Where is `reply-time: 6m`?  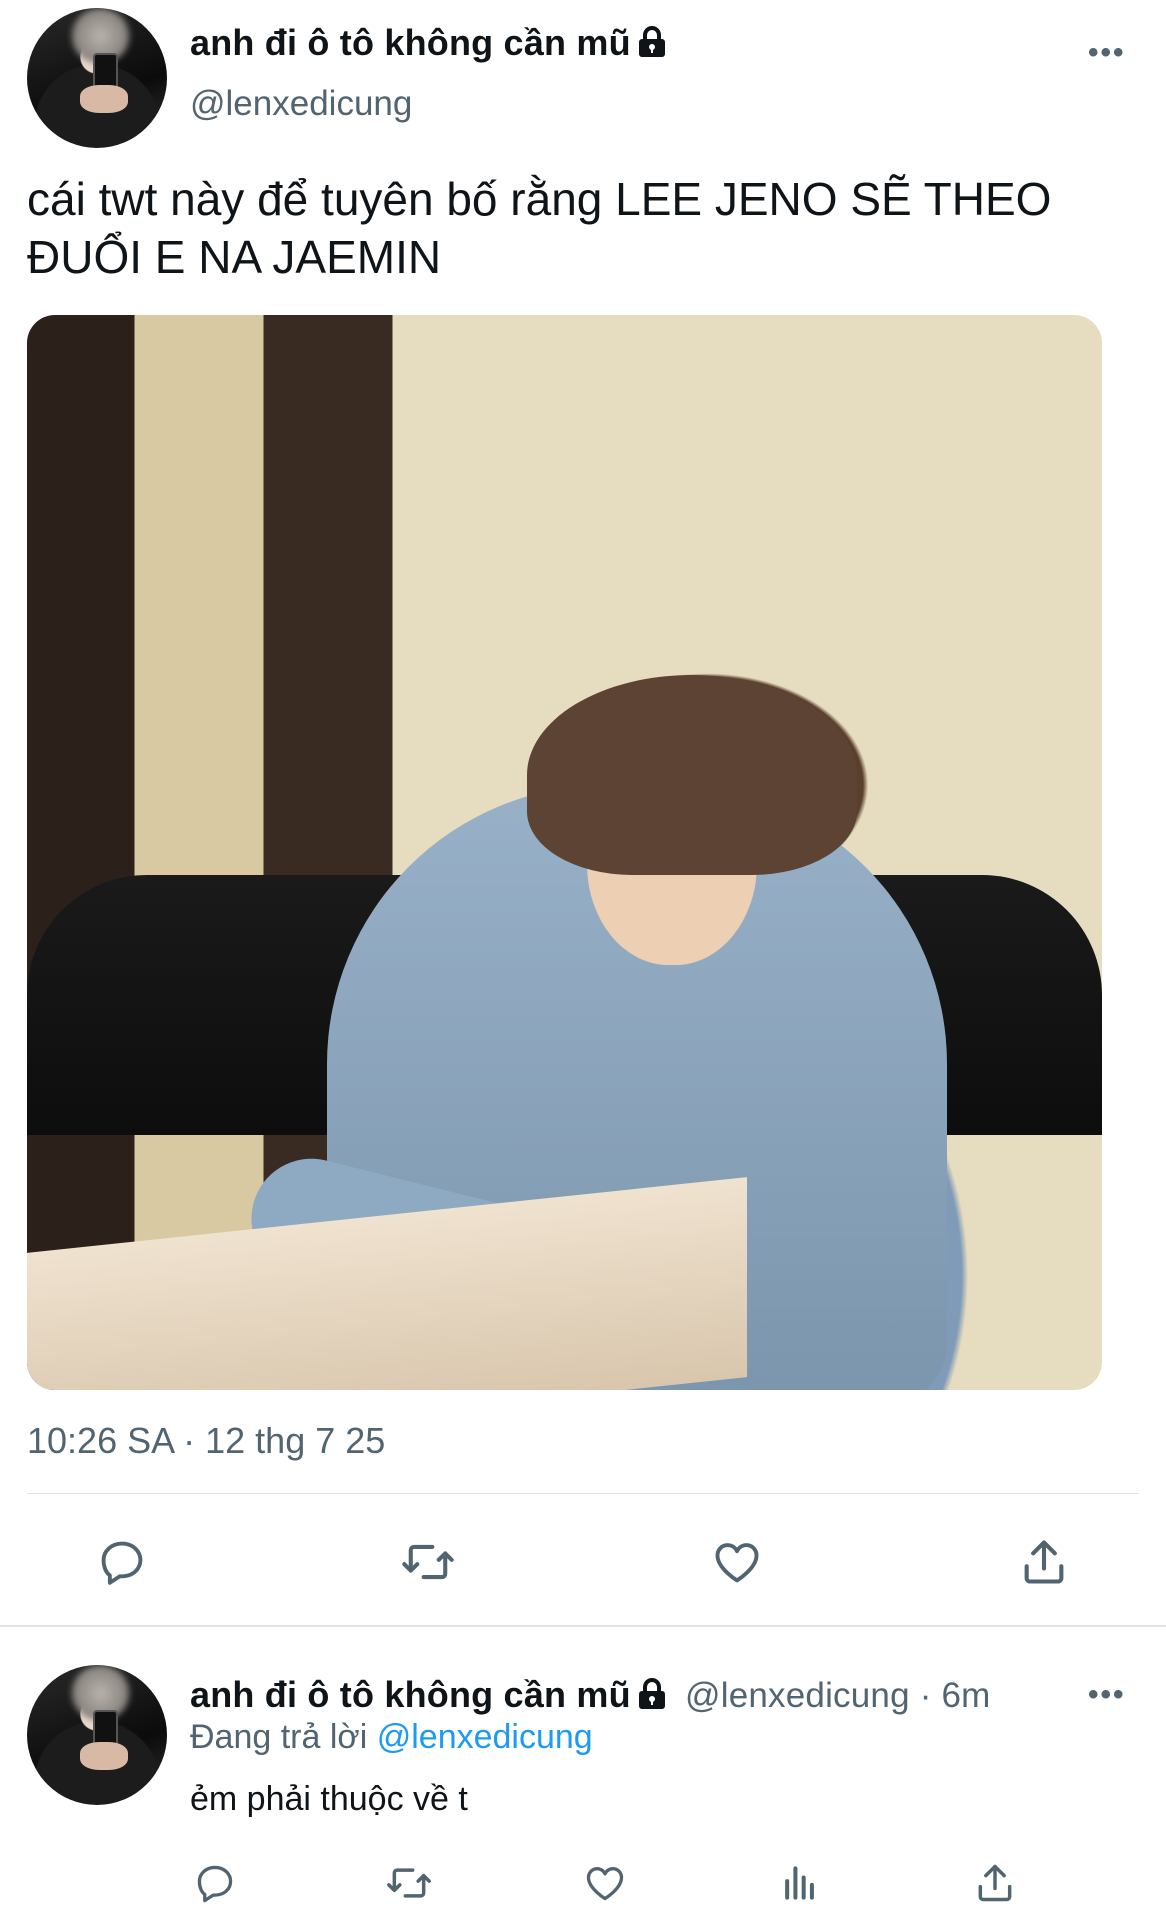
reply-time: 6m is located at coordinates (965, 1695).